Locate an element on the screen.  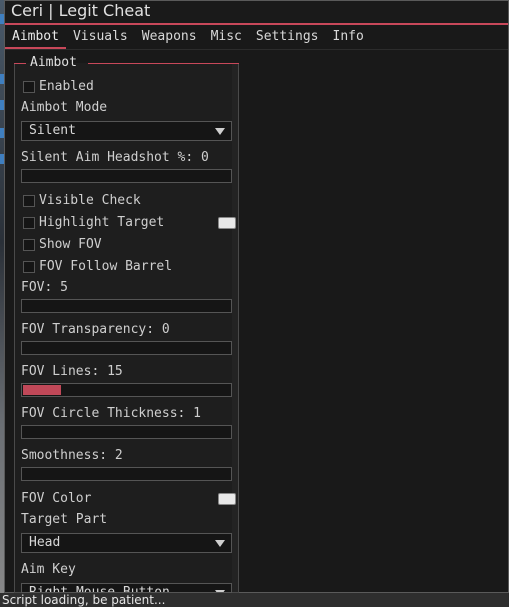
fov-circle-thickness-slider is located at coordinates (126, 432).